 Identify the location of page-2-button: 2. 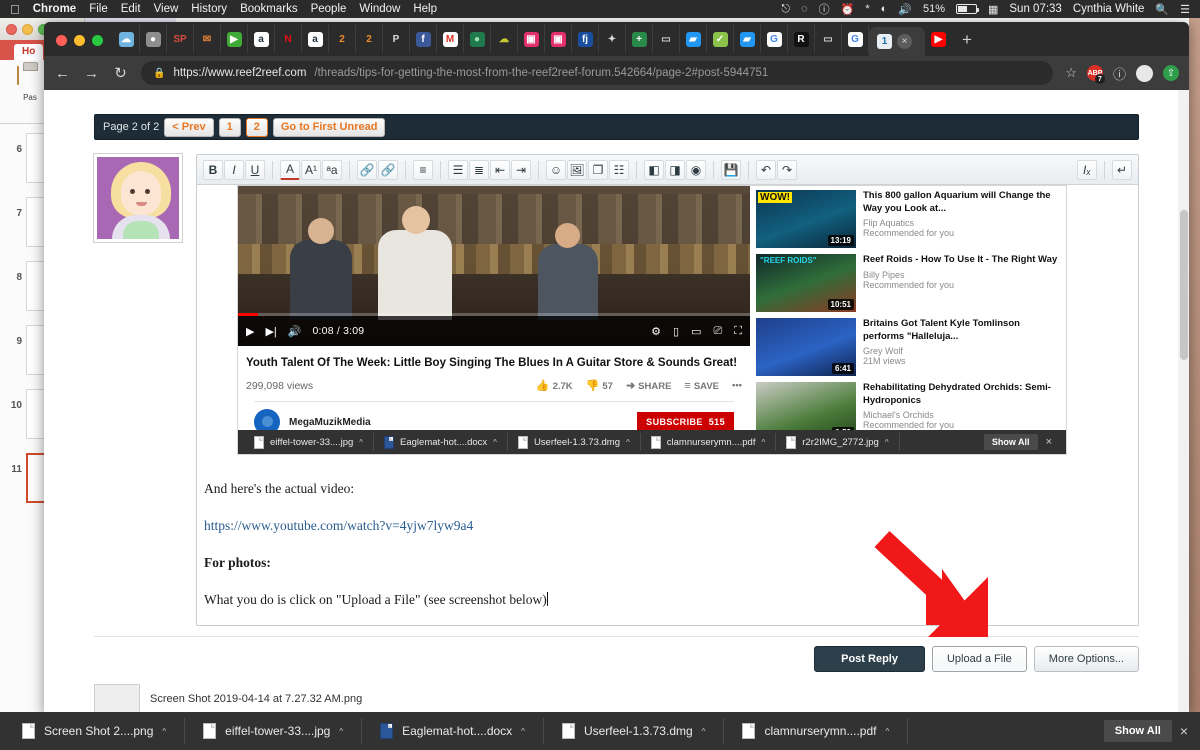
(256, 127).